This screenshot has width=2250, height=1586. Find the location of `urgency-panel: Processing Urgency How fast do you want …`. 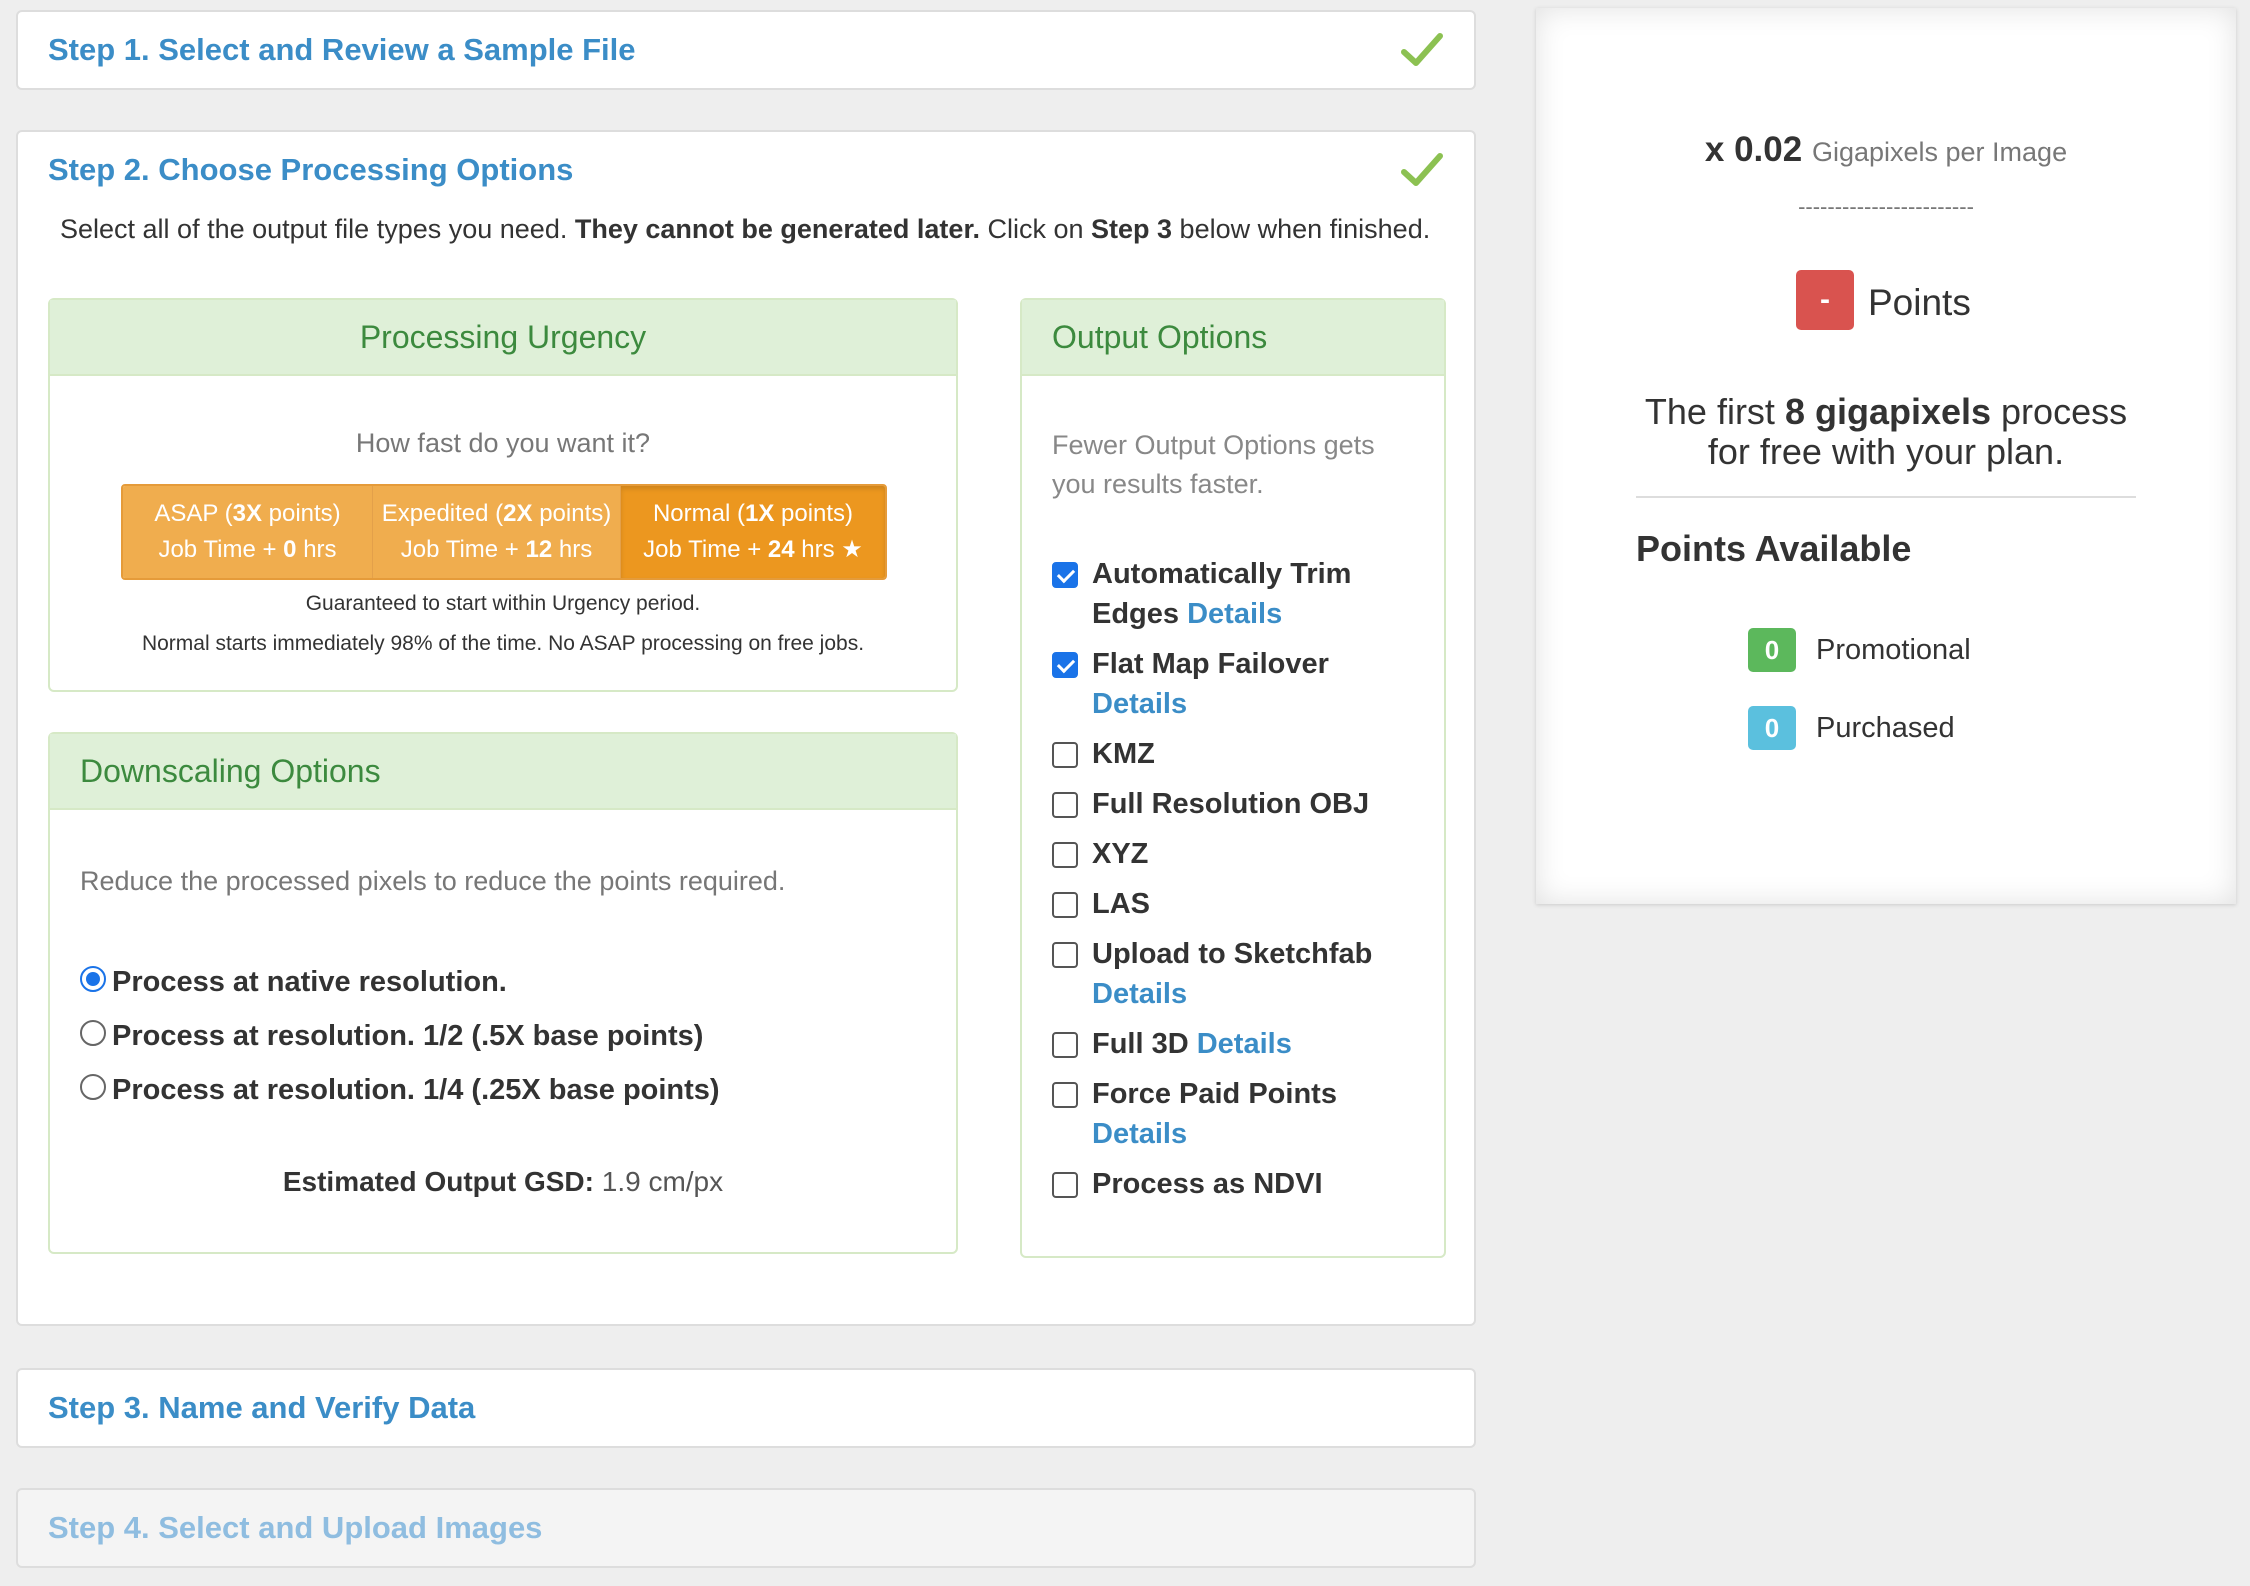

urgency-panel: Processing Urgency How fast do you want … is located at coordinates (503, 495).